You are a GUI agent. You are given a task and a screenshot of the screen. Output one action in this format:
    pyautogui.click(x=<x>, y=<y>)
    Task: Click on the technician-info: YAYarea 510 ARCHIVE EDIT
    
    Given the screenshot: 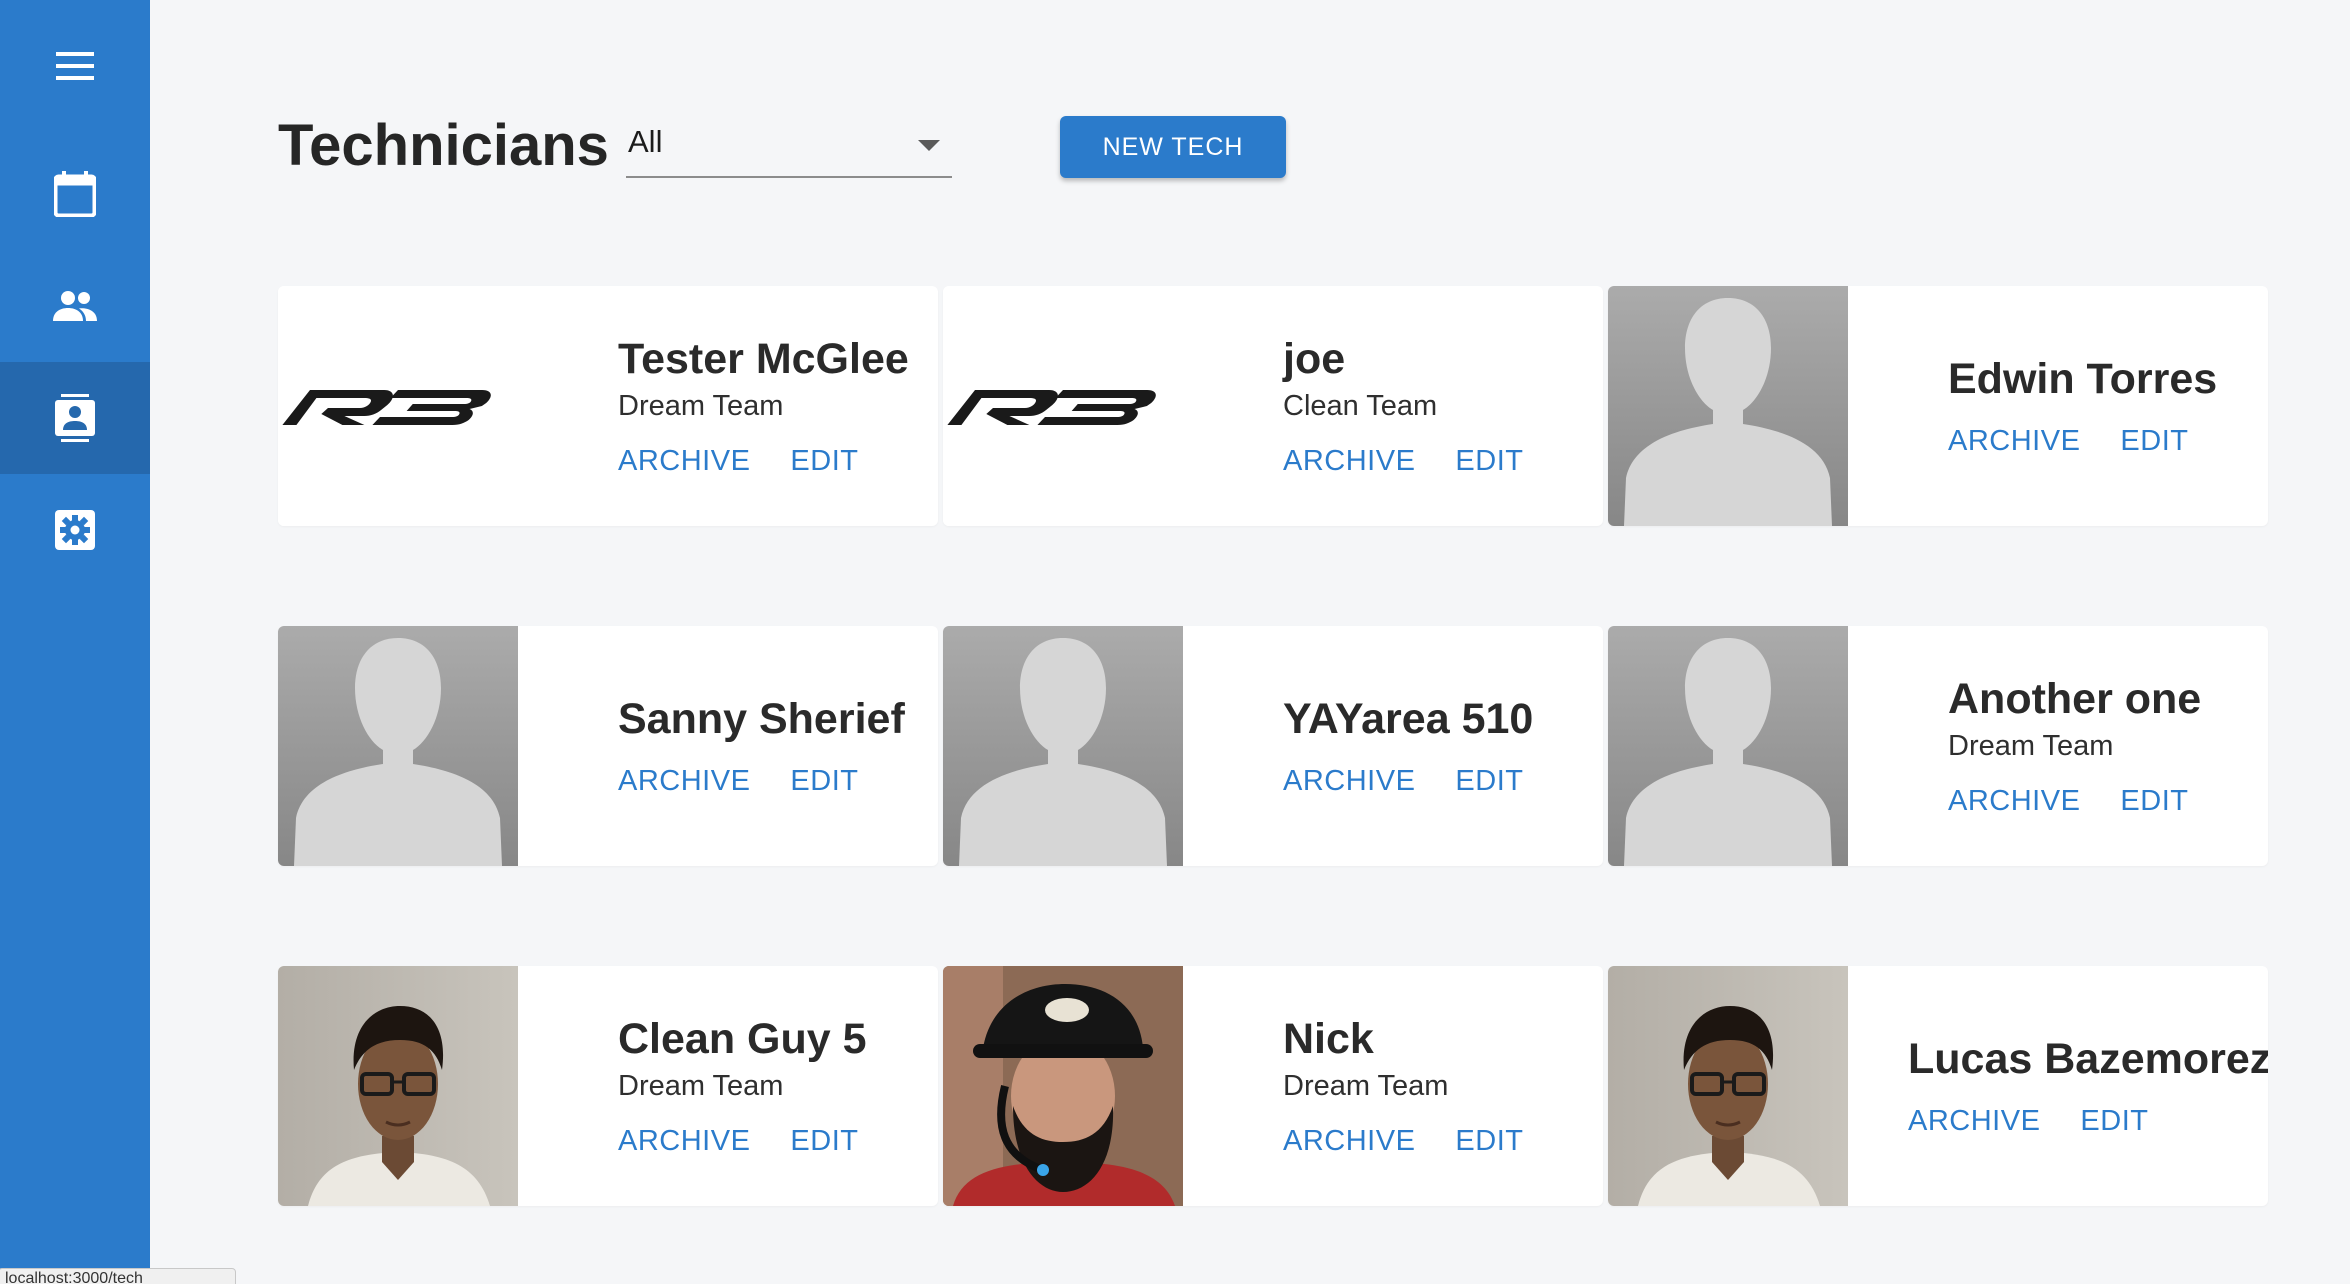 What is the action you would take?
    pyautogui.click(x=1408, y=746)
    